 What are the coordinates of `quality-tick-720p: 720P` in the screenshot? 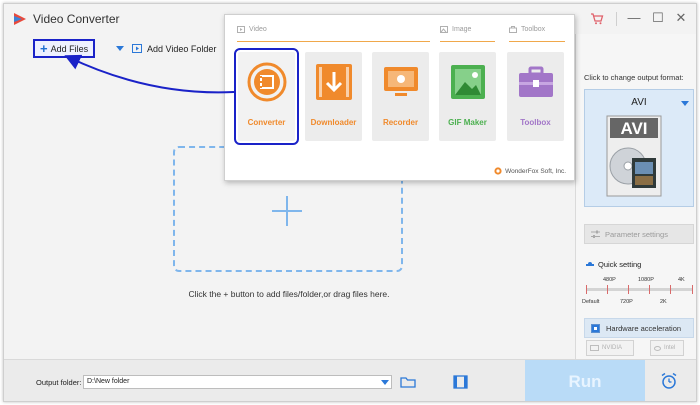 It's located at (626, 302).